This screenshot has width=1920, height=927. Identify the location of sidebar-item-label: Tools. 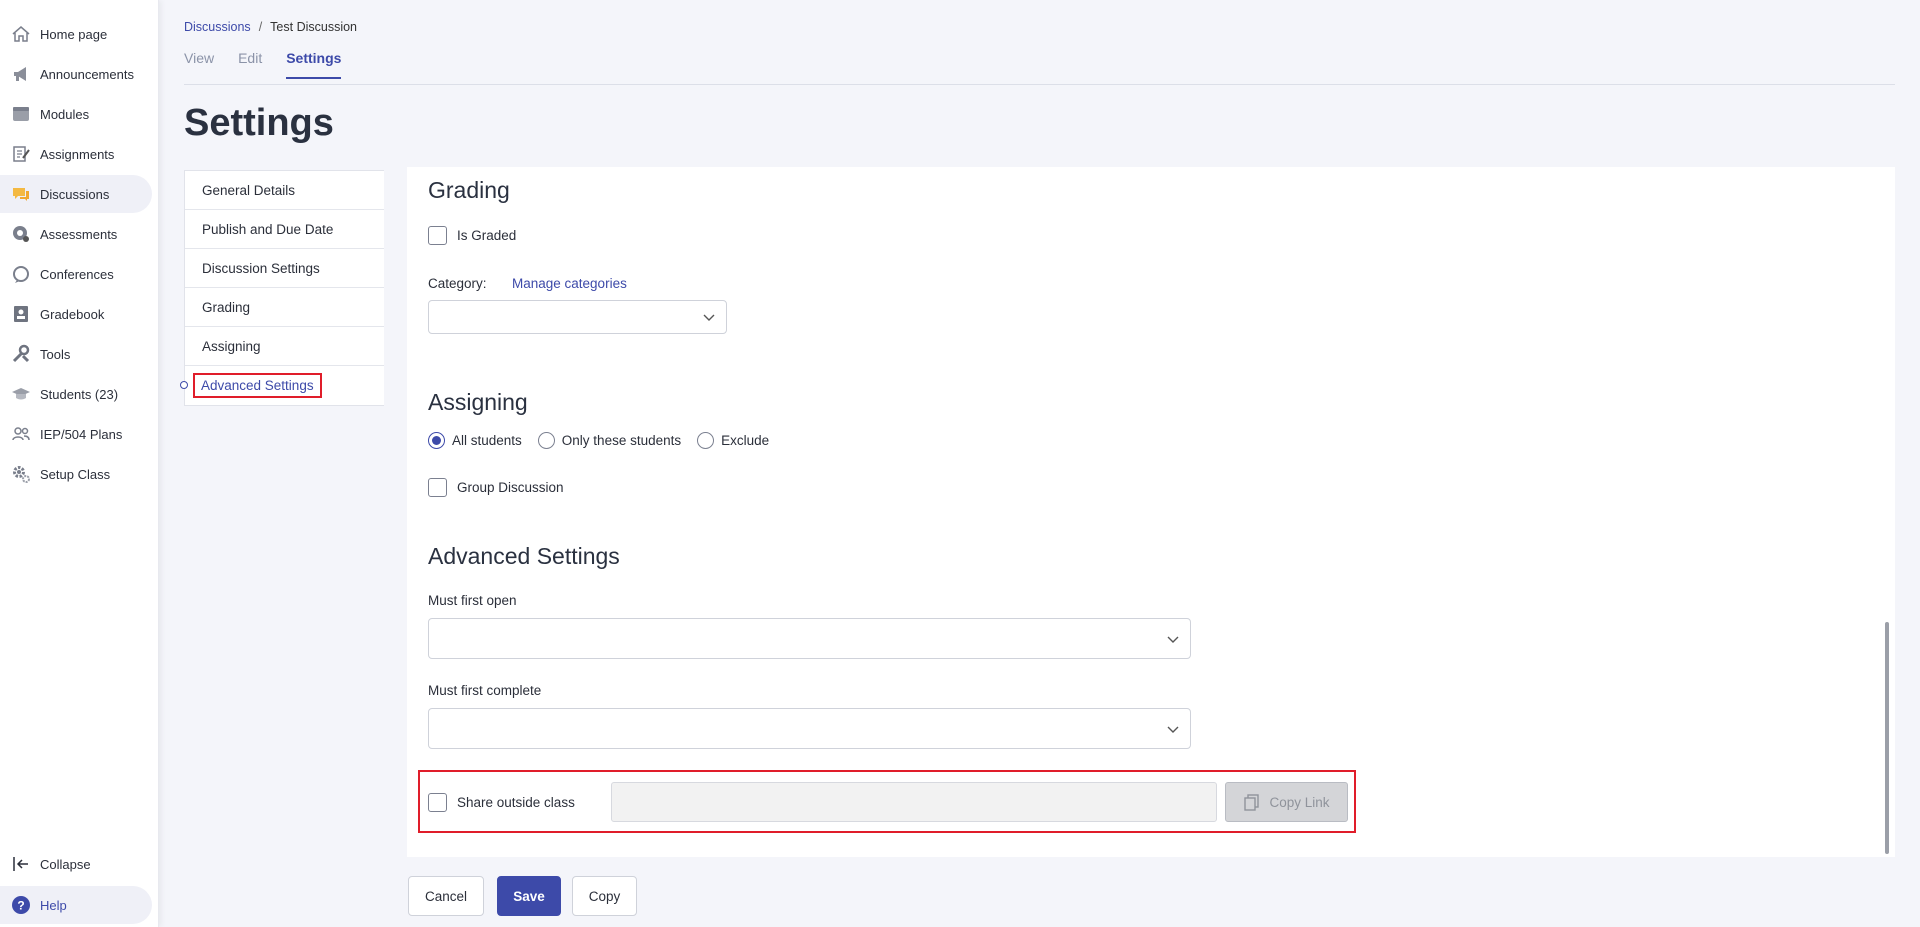
(55, 354).